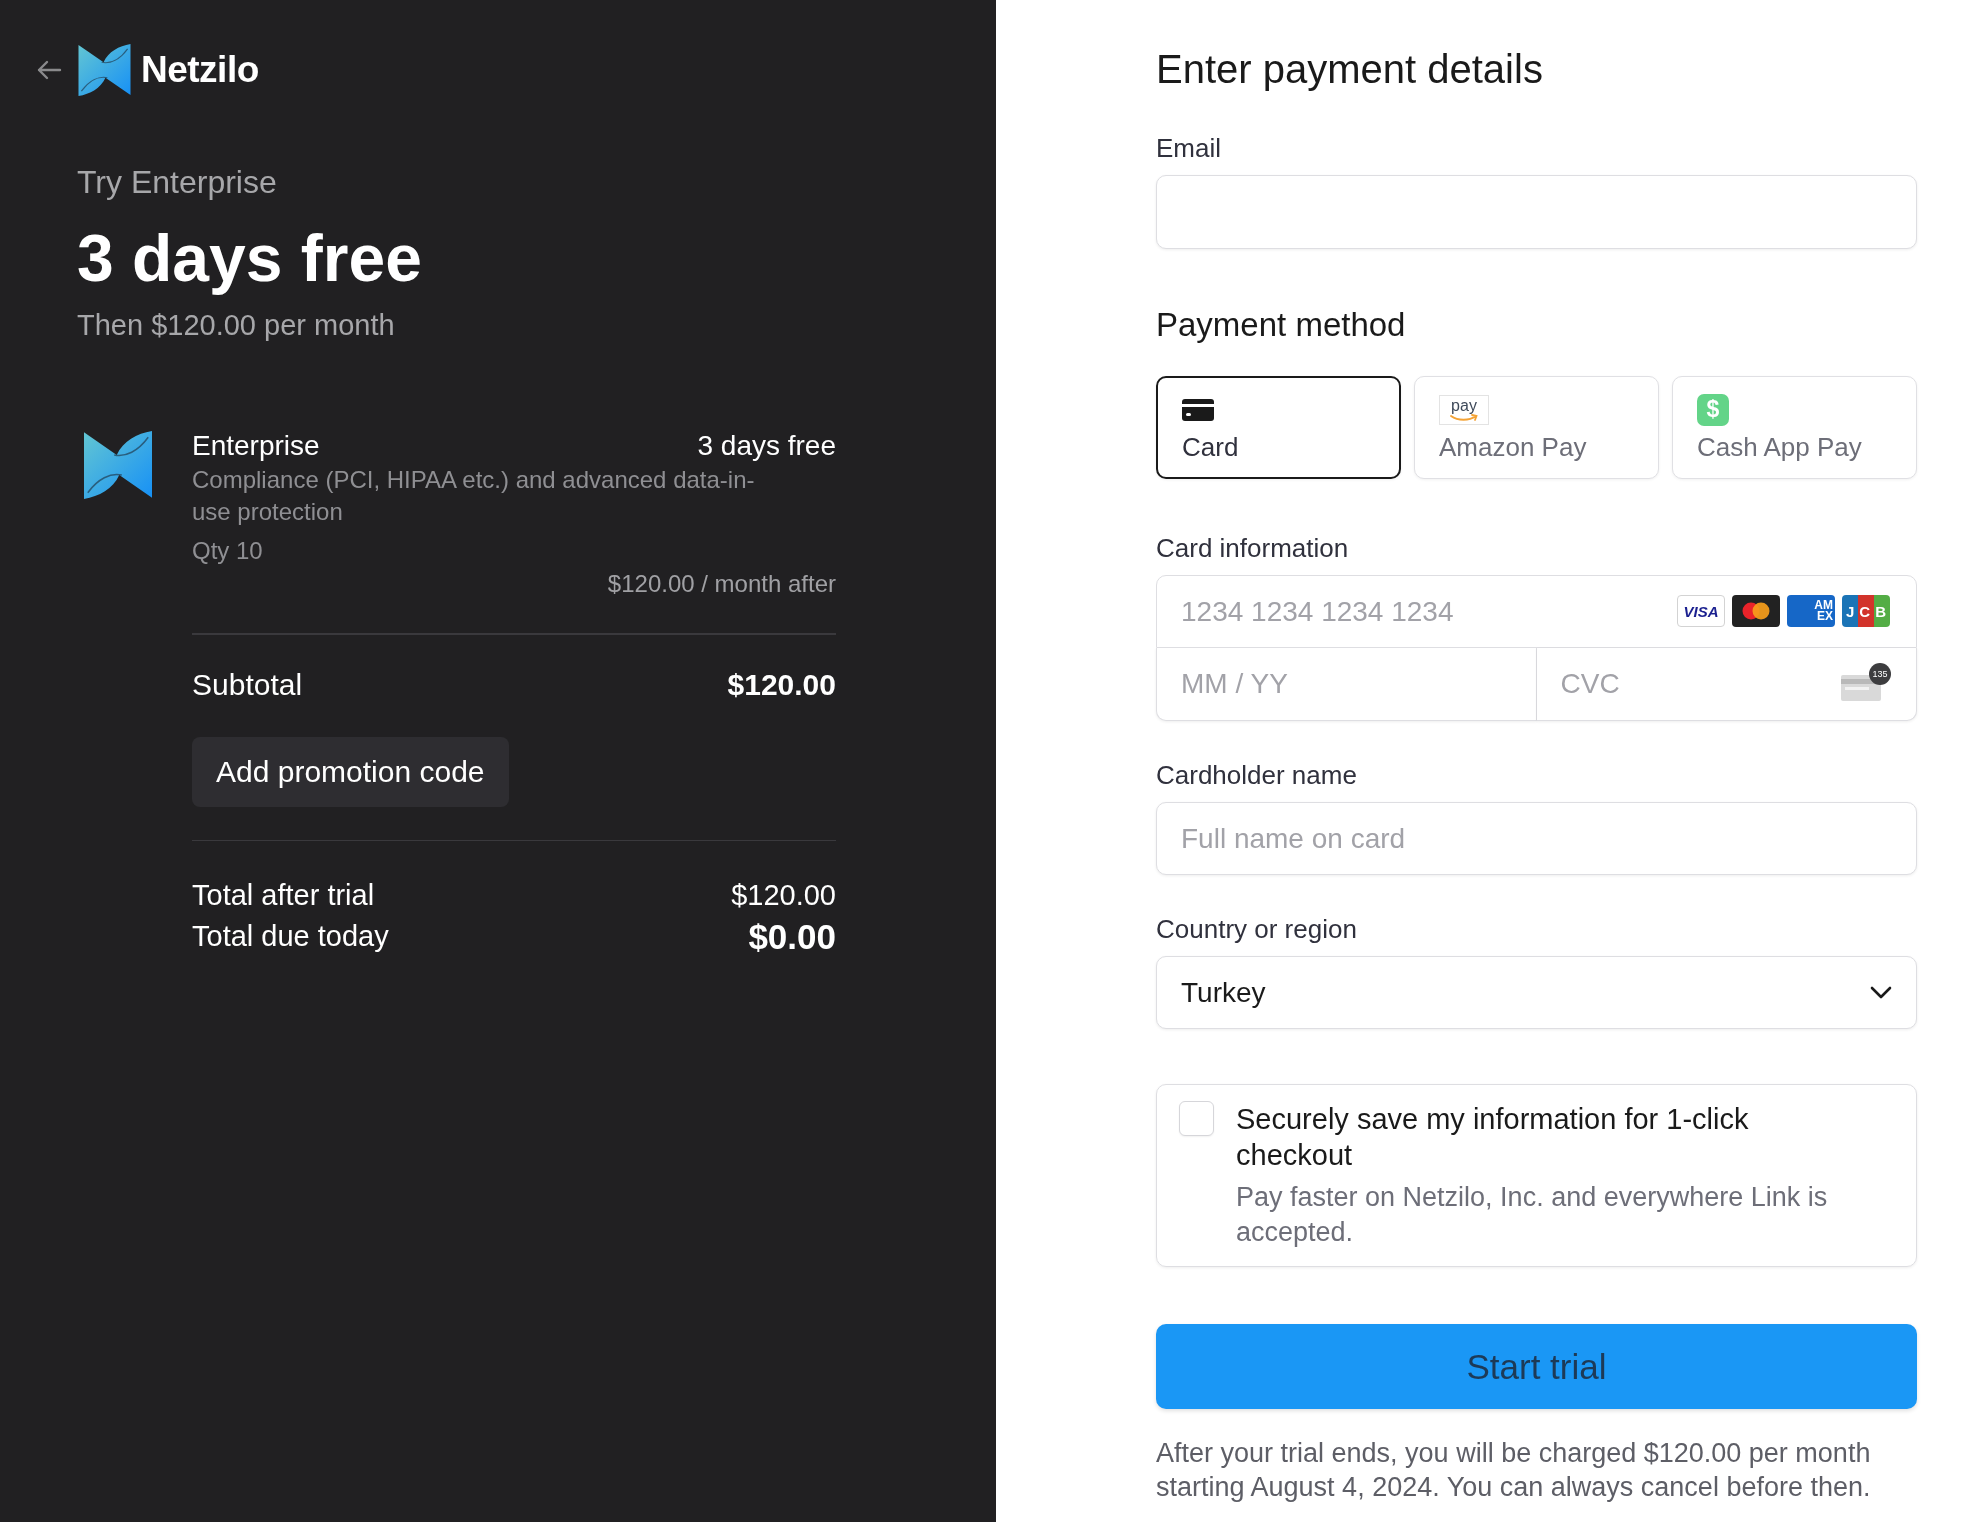  What do you see at coordinates (1536, 838) in the screenshot?
I see `cardholder-name-field: Full name on card` at bounding box center [1536, 838].